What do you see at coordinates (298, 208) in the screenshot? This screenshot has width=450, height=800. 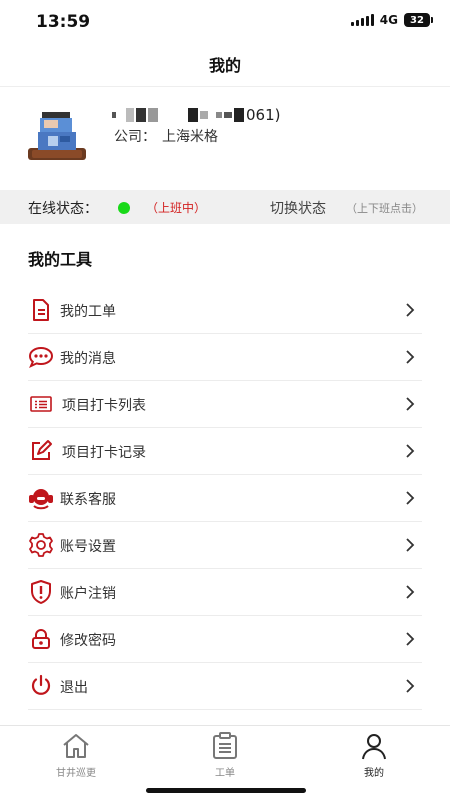 I see `switch-status-button: 切换状态` at bounding box center [298, 208].